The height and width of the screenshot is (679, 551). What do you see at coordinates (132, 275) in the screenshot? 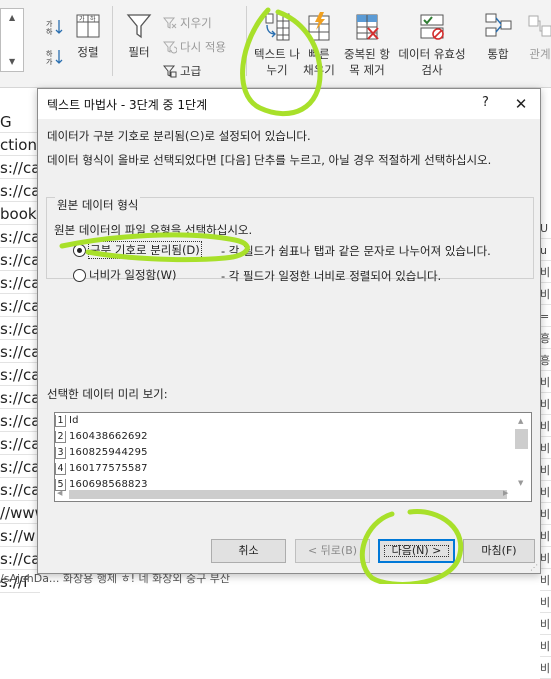
I see `option-fixed-width-label: 너비가 일정함(W)` at bounding box center [132, 275].